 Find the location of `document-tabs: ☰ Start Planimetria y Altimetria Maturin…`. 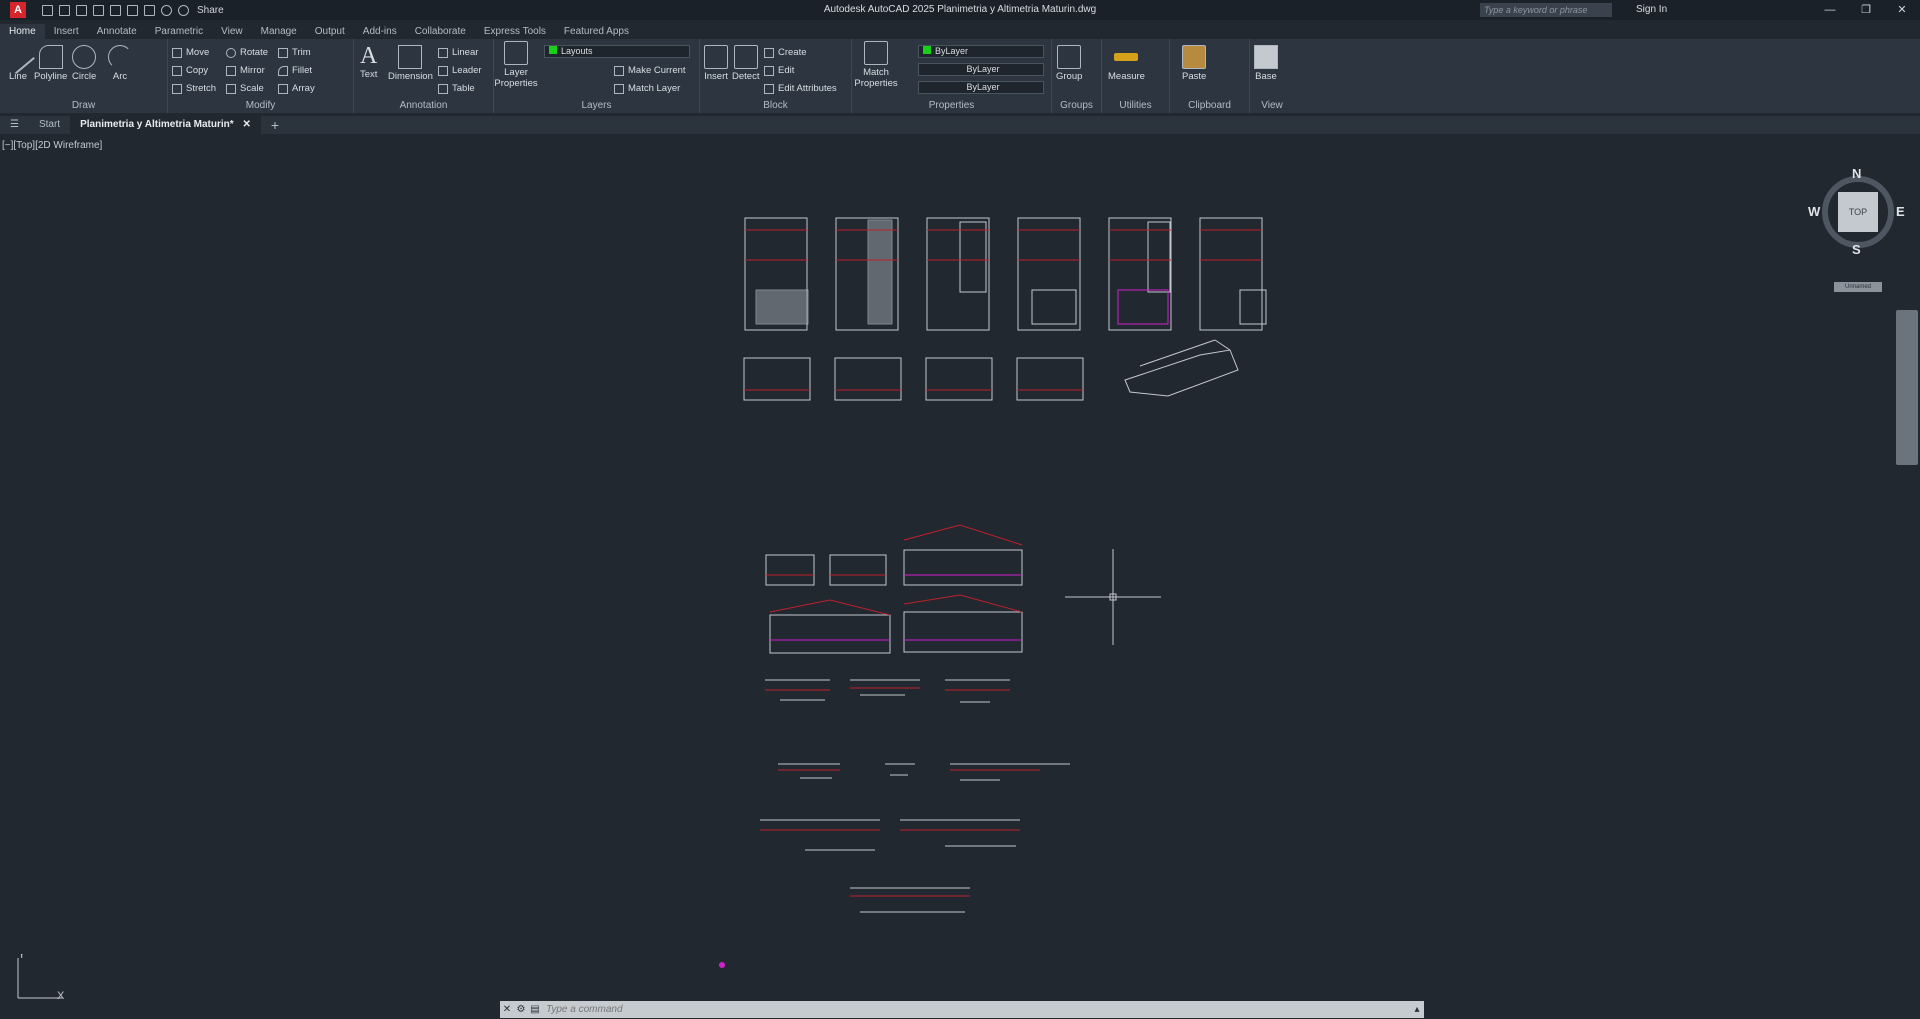

document-tabs: ☰ Start Planimetria y Altimetria Maturin… is located at coordinates (960, 125).